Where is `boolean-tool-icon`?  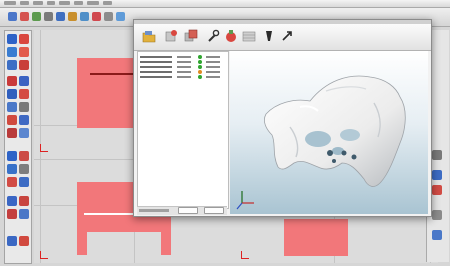 boolean-tool-icon is located at coordinates (12, 107).